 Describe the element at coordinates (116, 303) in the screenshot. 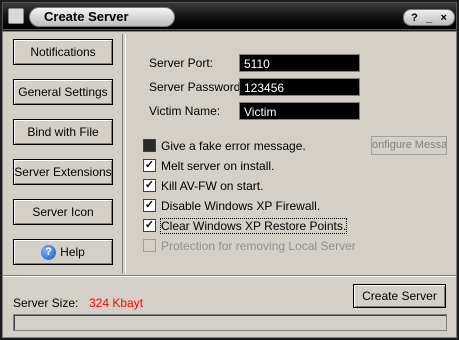

I see `server-size-value: 324 Kbayt` at that location.